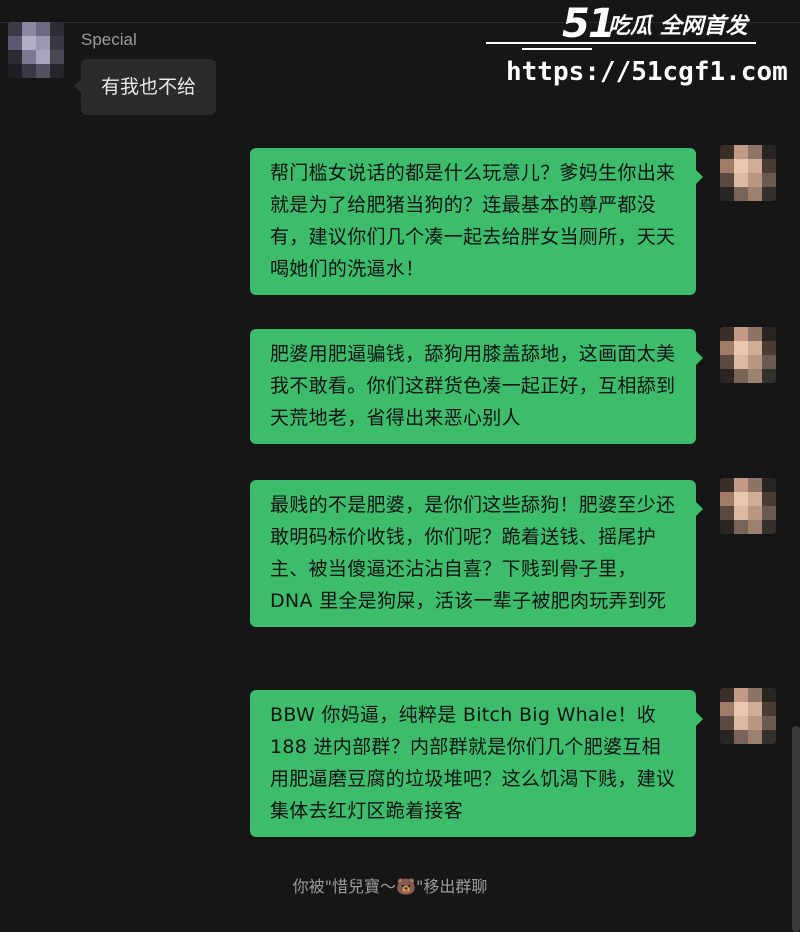  What do you see at coordinates (678, 26) in the screenshot?
I see `watermark-slogan: 吃瓜 全网首发` at bounding box center [678, 26].